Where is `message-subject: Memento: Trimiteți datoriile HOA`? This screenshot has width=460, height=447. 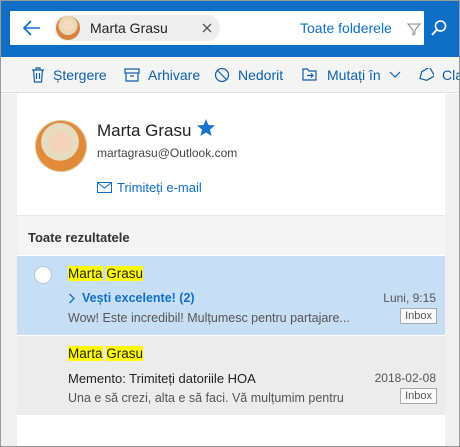 message-subject: Memento: Trimiteți datoriile HOA is located at coordinates (162, 378).